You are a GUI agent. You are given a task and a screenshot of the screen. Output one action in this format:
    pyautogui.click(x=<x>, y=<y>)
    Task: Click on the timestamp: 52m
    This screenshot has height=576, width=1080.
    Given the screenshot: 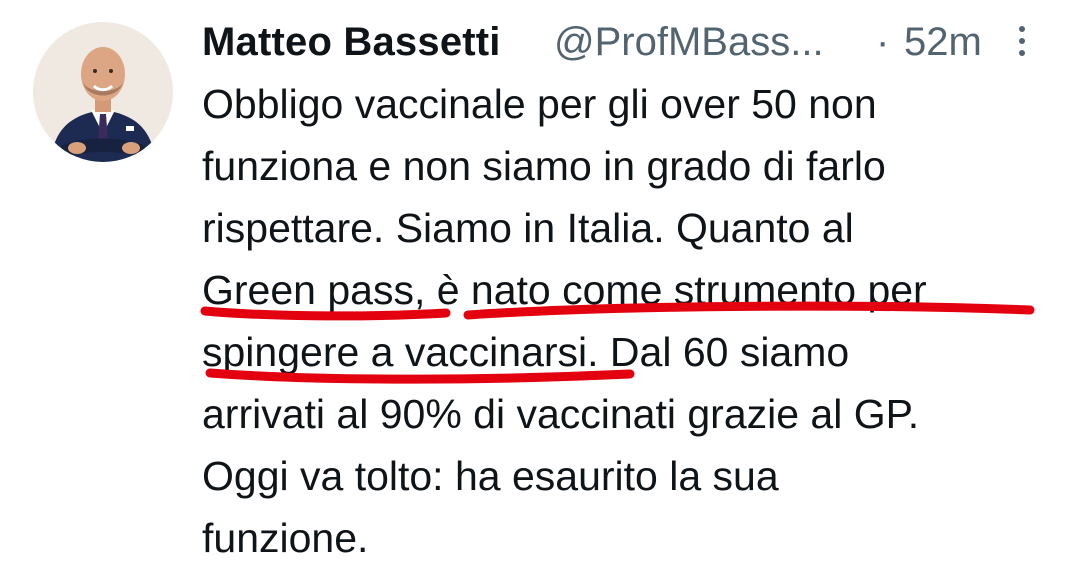 What is the action you would take?
    pyautogui.click(x=943, y=42)
    